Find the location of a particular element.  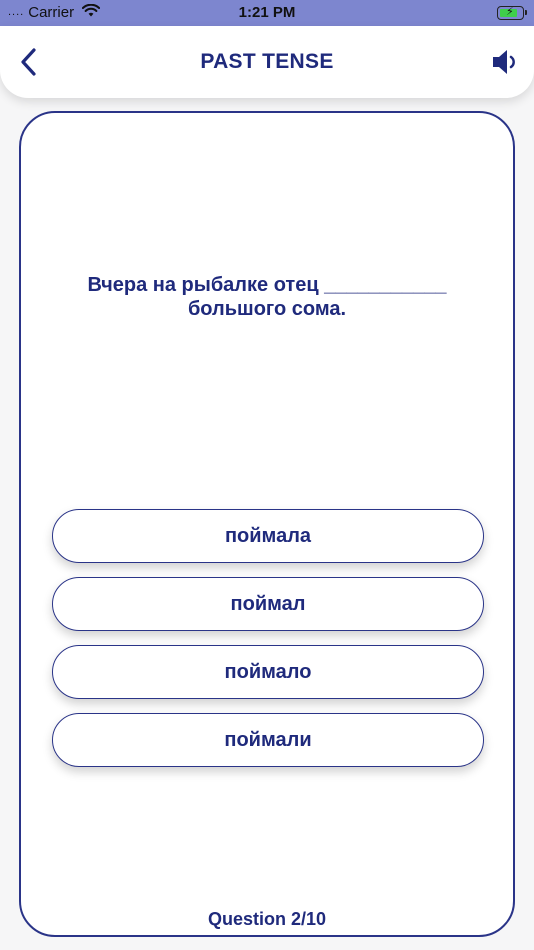

question-progress: Question 2/10 is located at coordinates (267, 919).